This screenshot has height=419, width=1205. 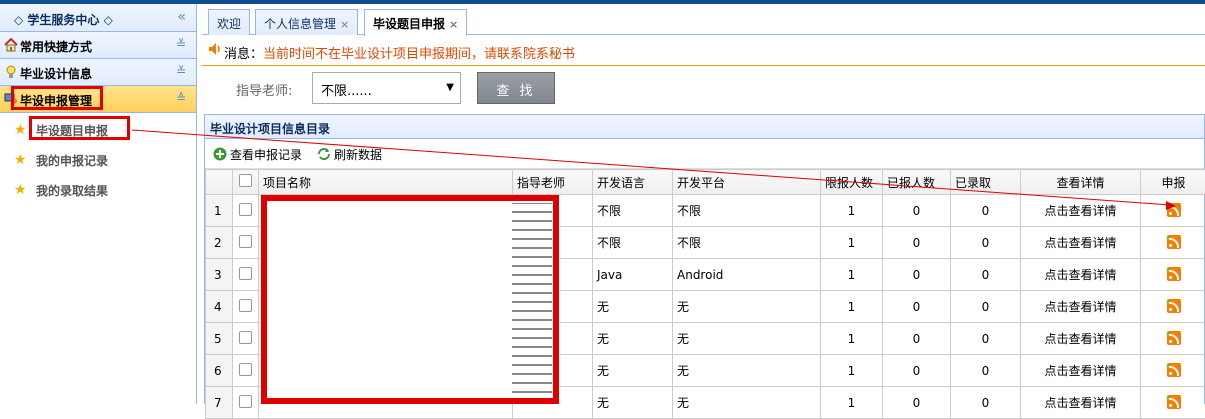 What do you see at coordinates (1173, 182) in the screenshot?
I see `column-header: 申报` at bounding box center [1173, 182].